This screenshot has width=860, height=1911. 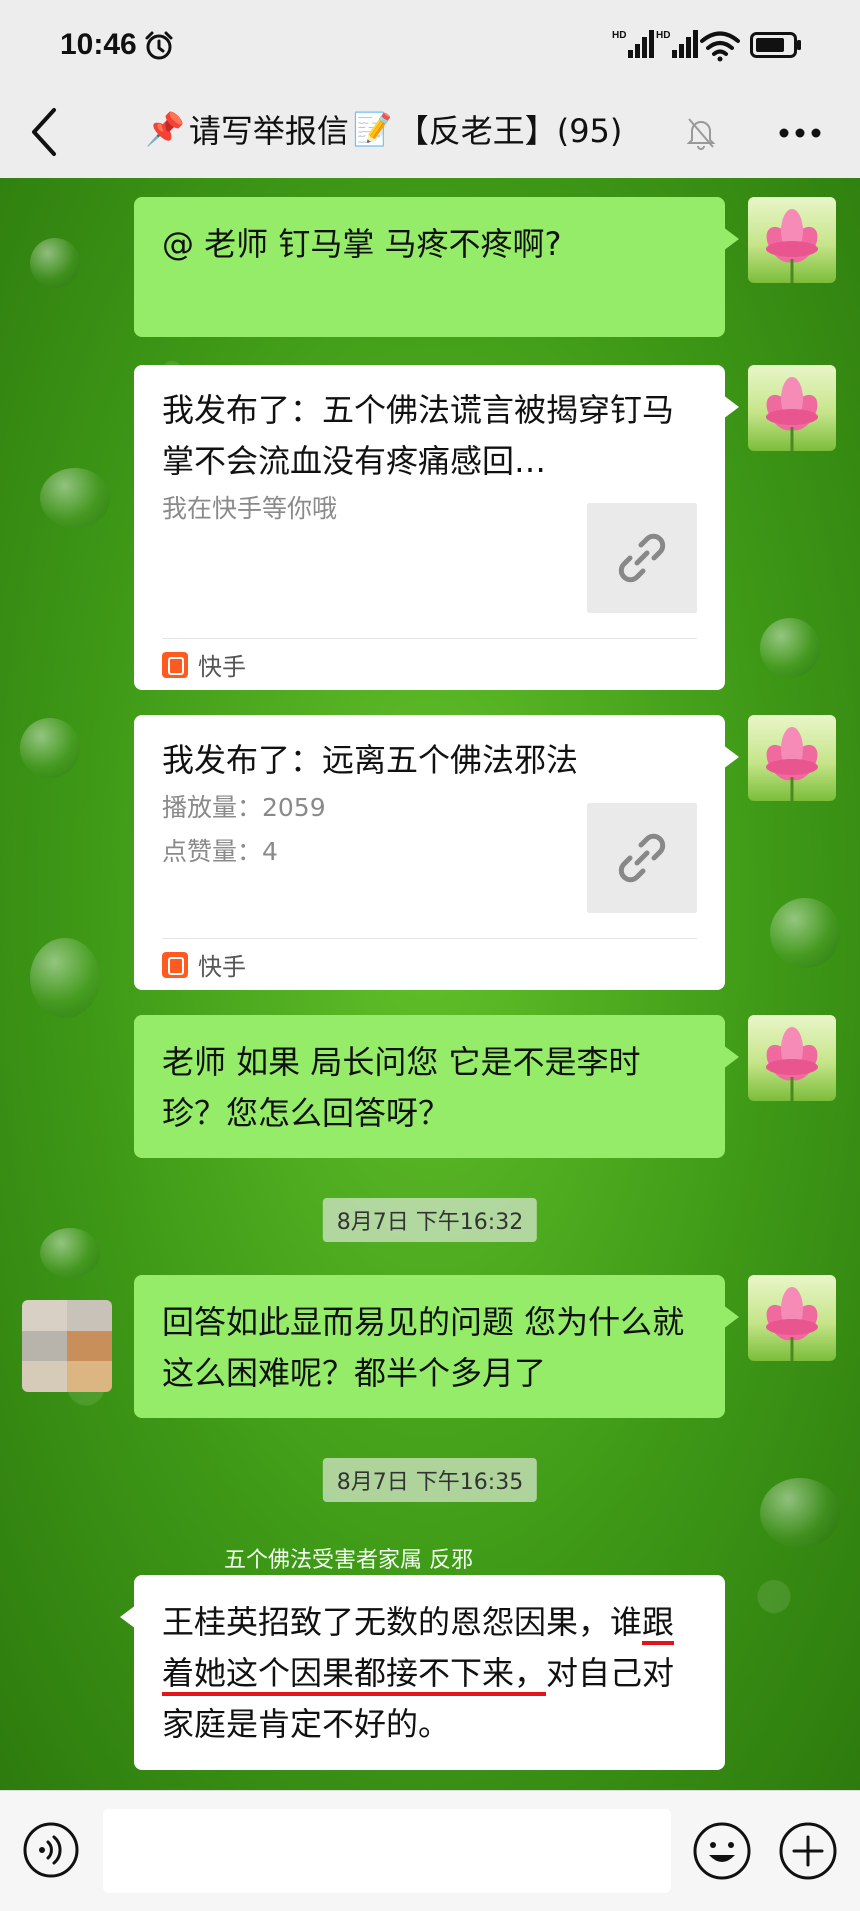 I want to click on mute-icon, so click(x=701, y=134).